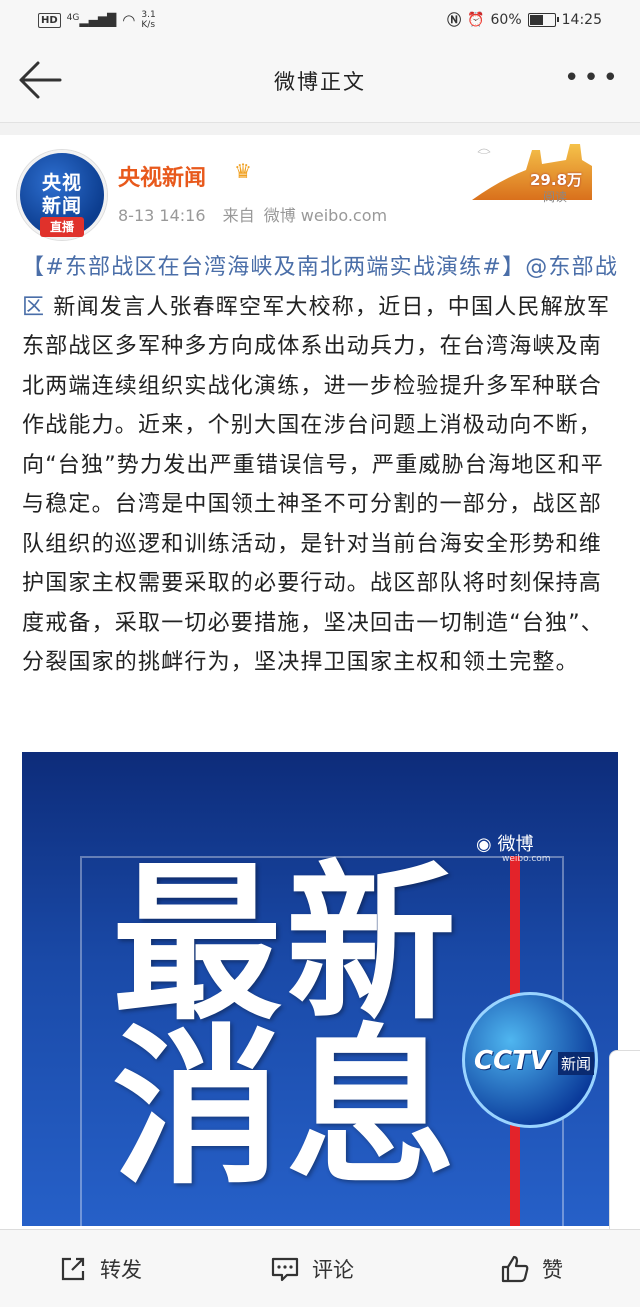 This screenshot has width=640, height=1307. I want to click on post-source: 微博 weibo.com, so click(325, 215).